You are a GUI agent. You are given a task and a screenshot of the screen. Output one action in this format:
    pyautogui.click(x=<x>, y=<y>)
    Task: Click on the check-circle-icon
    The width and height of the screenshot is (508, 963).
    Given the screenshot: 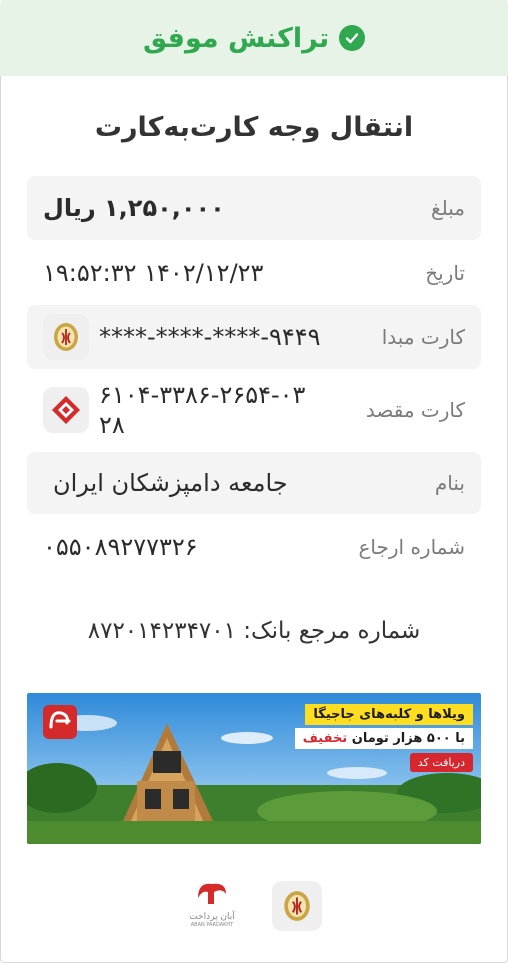 What is the action you would take?
    pyautogui.click(x=352, y=38)
    